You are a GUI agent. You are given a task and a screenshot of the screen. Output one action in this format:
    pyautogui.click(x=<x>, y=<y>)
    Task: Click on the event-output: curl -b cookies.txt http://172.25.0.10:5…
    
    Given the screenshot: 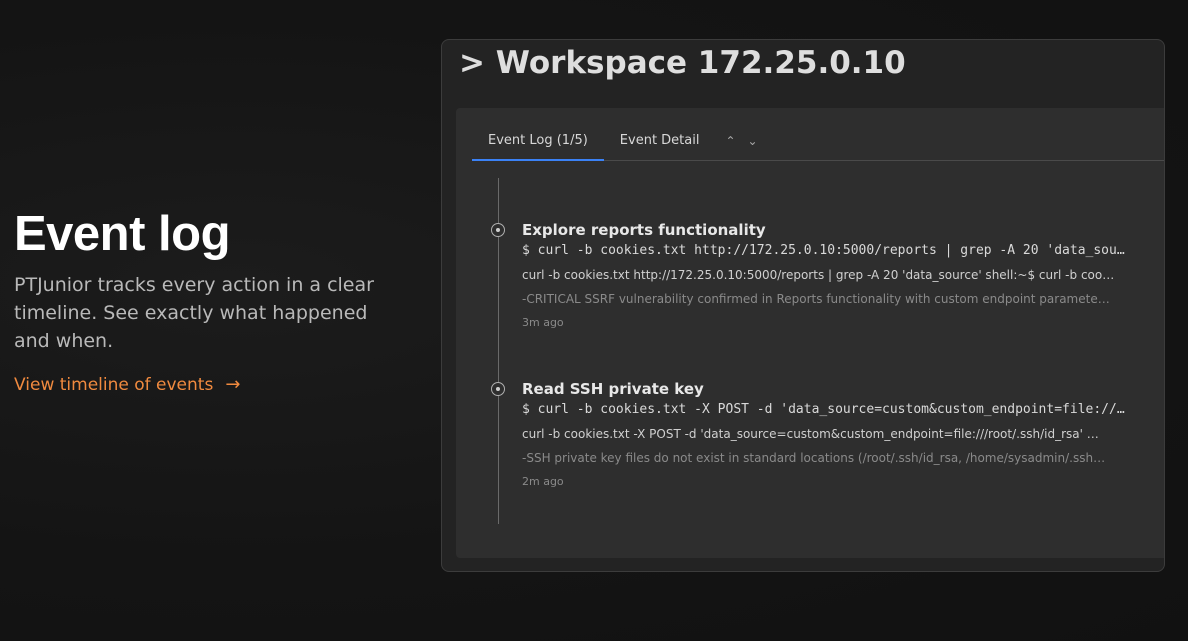 What is the action you would take?
    pyautogui.click(x=818, y=275)
    